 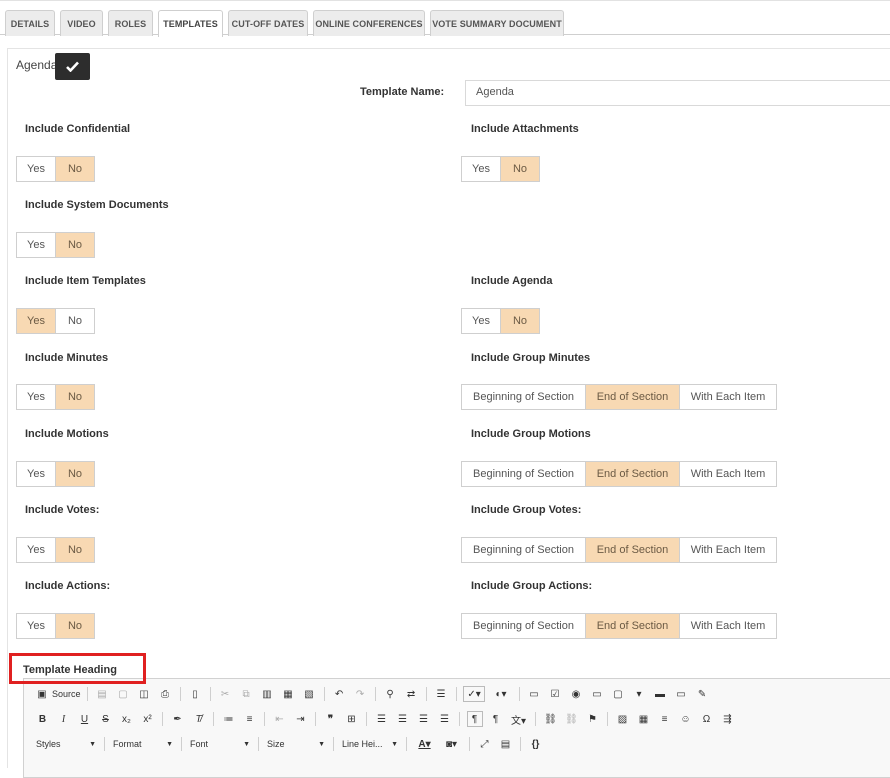 What do you see at coordinates (301, 719) in the screenshot?
I see `indent-icon: ⇥` at bounding box center [301, 719].